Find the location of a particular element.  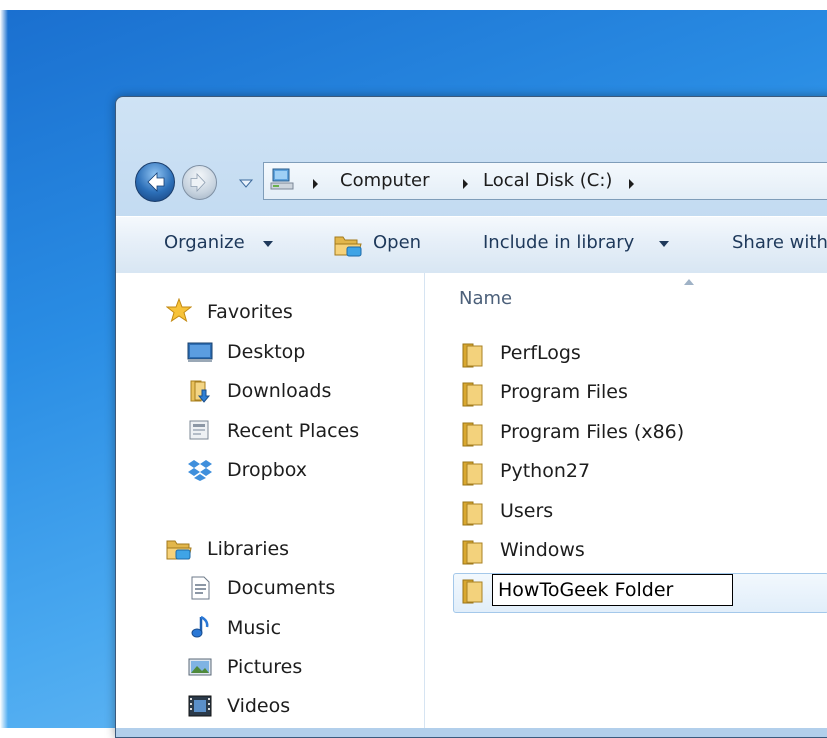

sidebar-item-libraries: Libraries is located at coordinates (248, 549).